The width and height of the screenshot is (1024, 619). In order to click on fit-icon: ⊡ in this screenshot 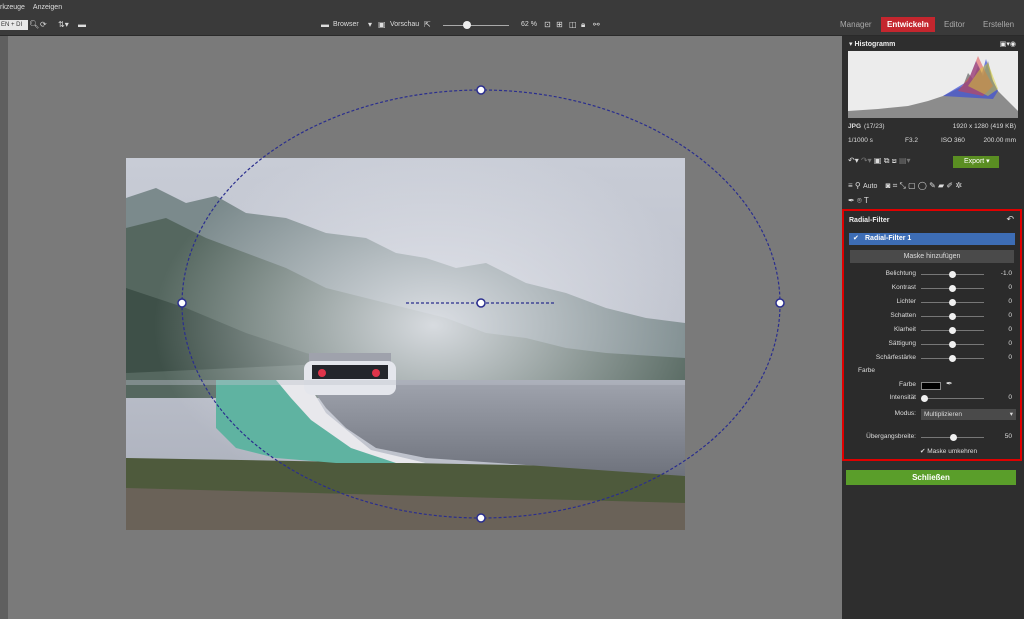, I will do `click(547, 25)`.